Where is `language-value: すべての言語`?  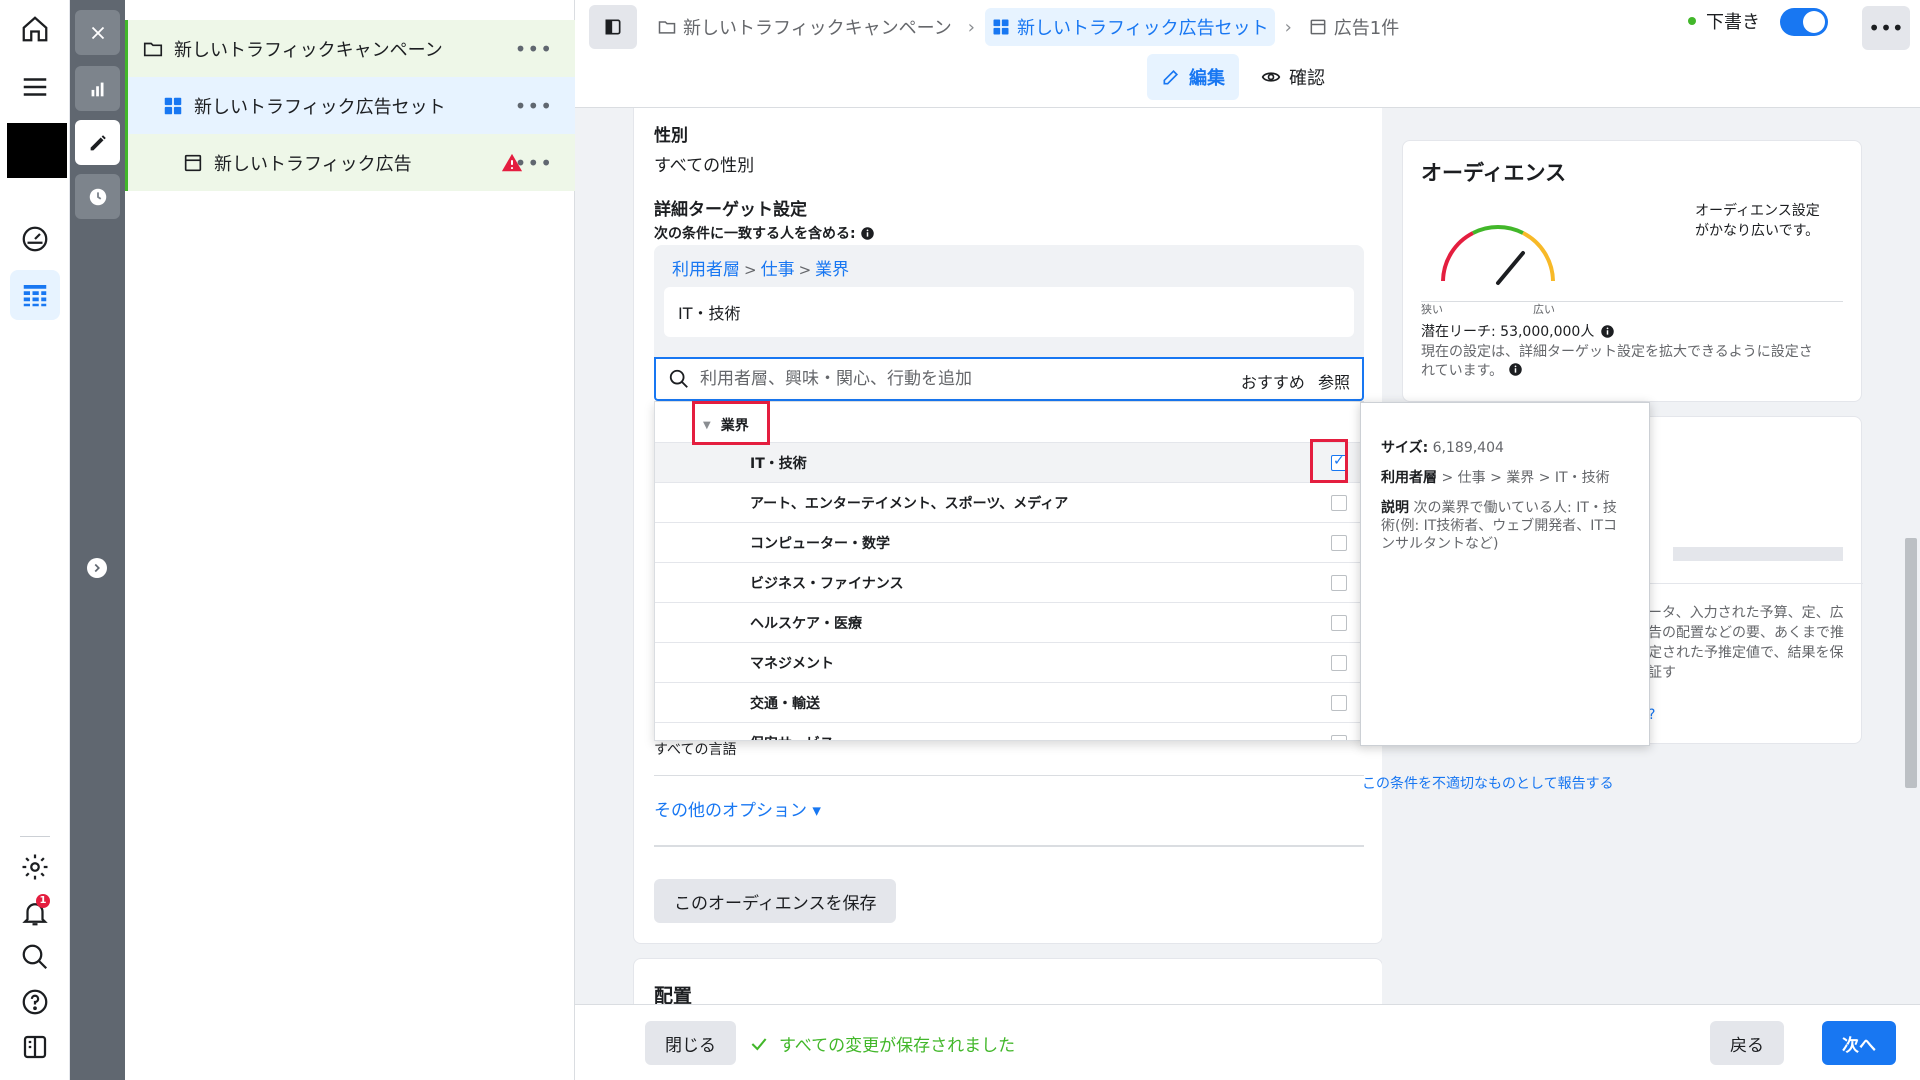
language-value: すべての言語 is located at coordinates (695, 750).